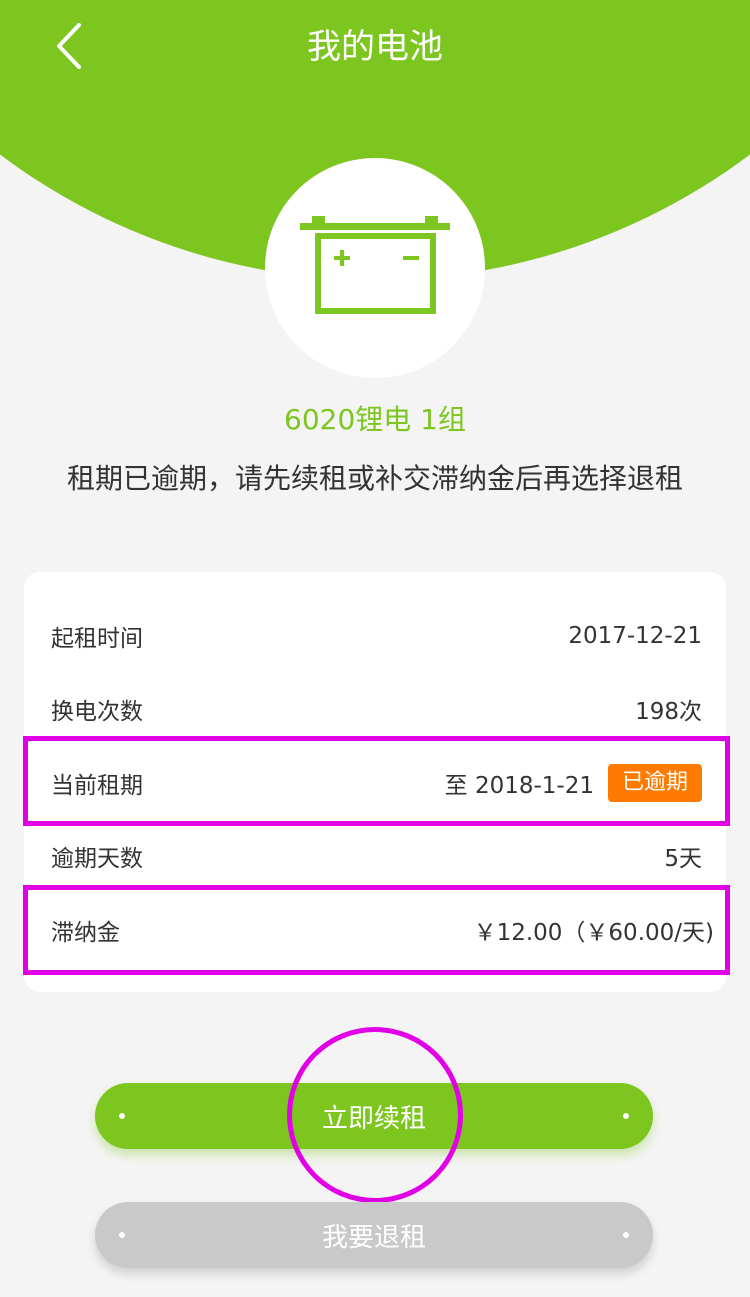 This screenshot has width=750, height=1297. I want to click on info-row-current-term: 当前租期 至 2018-1-21 已逾期, so click(375, 783).